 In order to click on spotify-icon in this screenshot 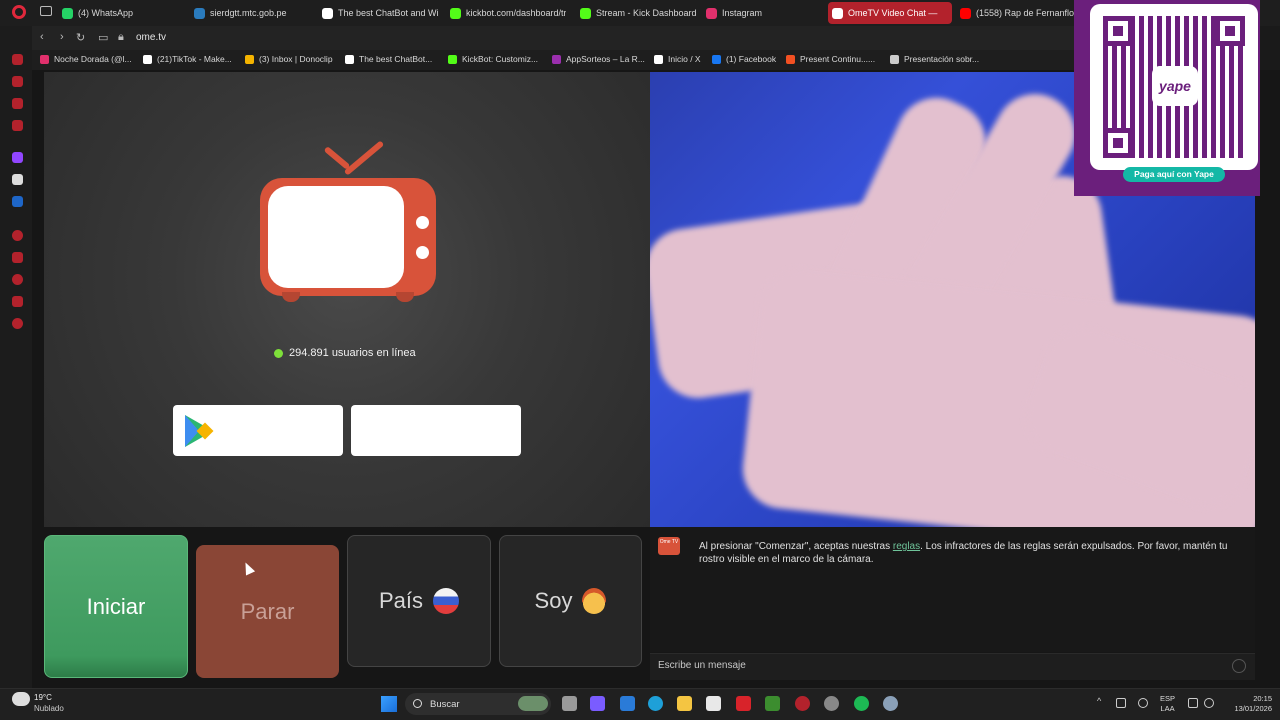, I will do `click(861, 703)`.